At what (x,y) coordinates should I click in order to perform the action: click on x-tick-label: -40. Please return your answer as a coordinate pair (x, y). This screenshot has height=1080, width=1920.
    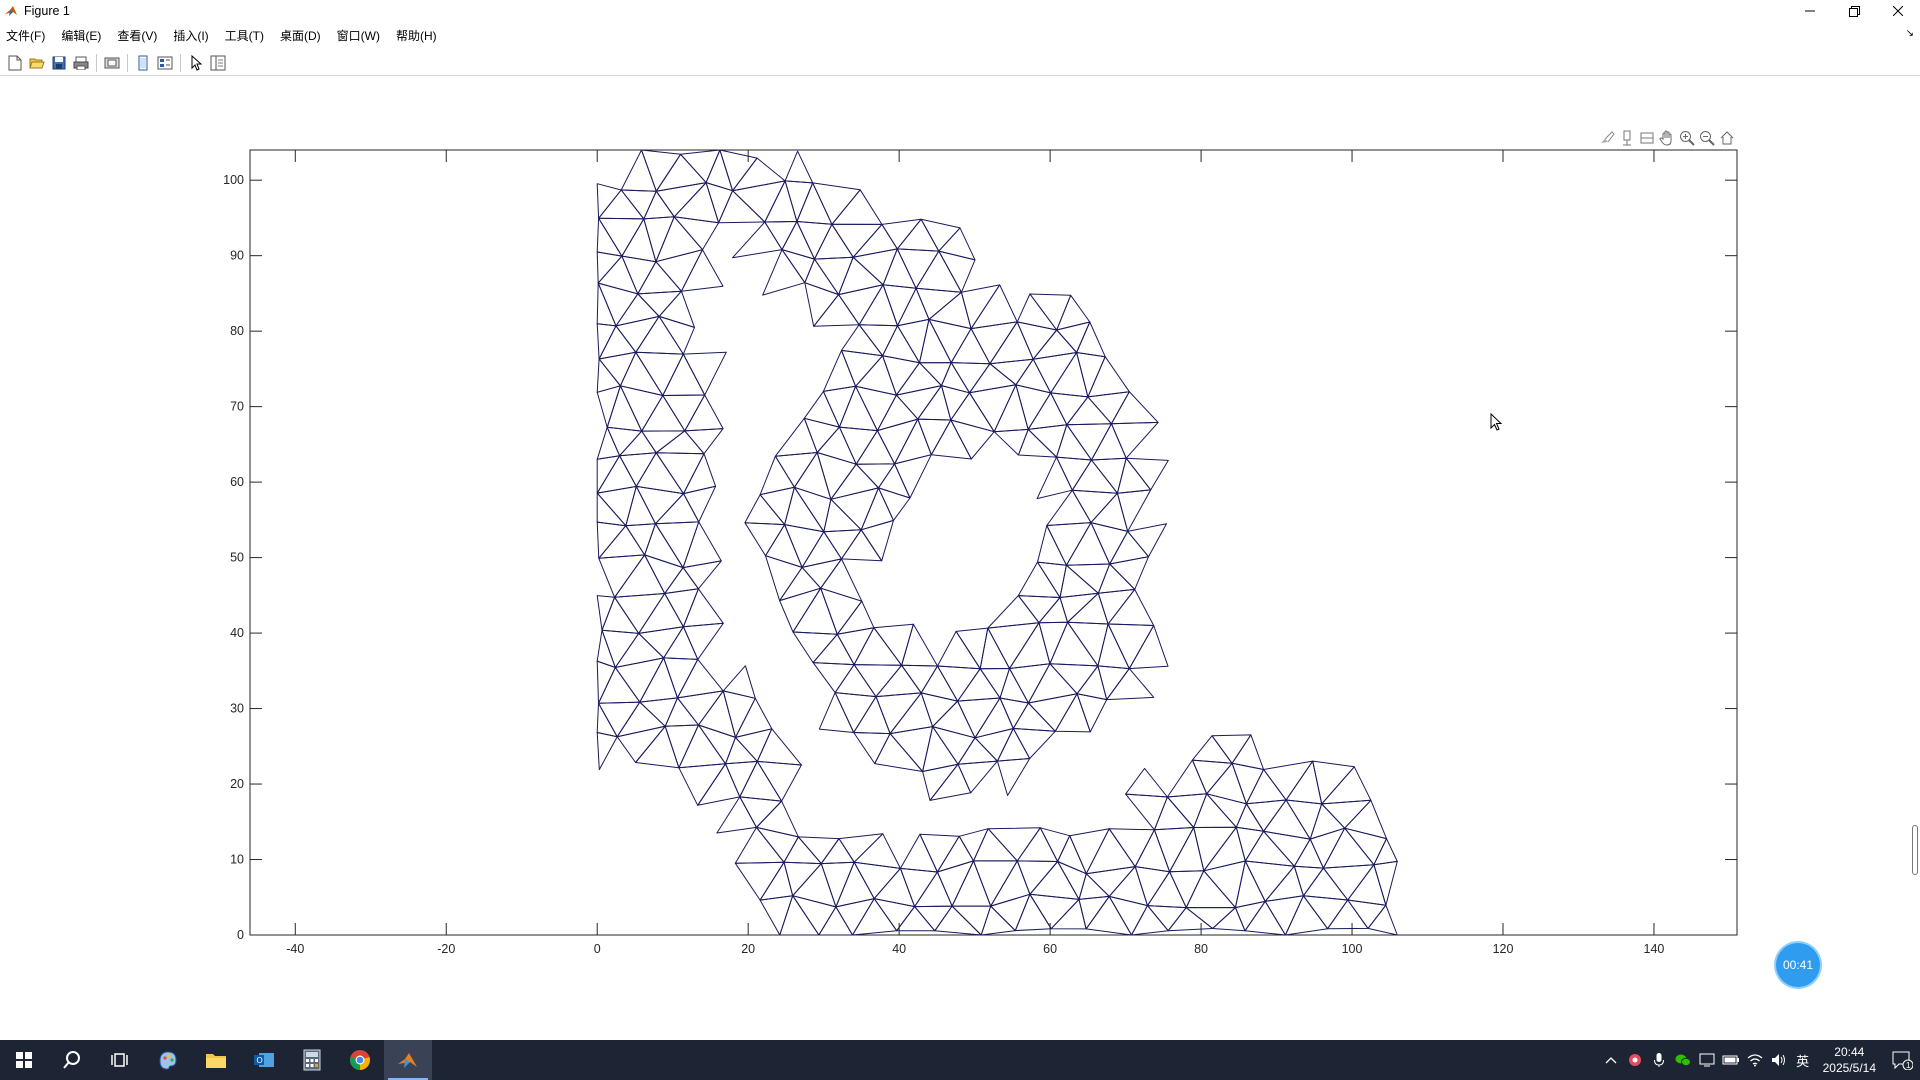
    Looking at the image, I should click on (295, 949).